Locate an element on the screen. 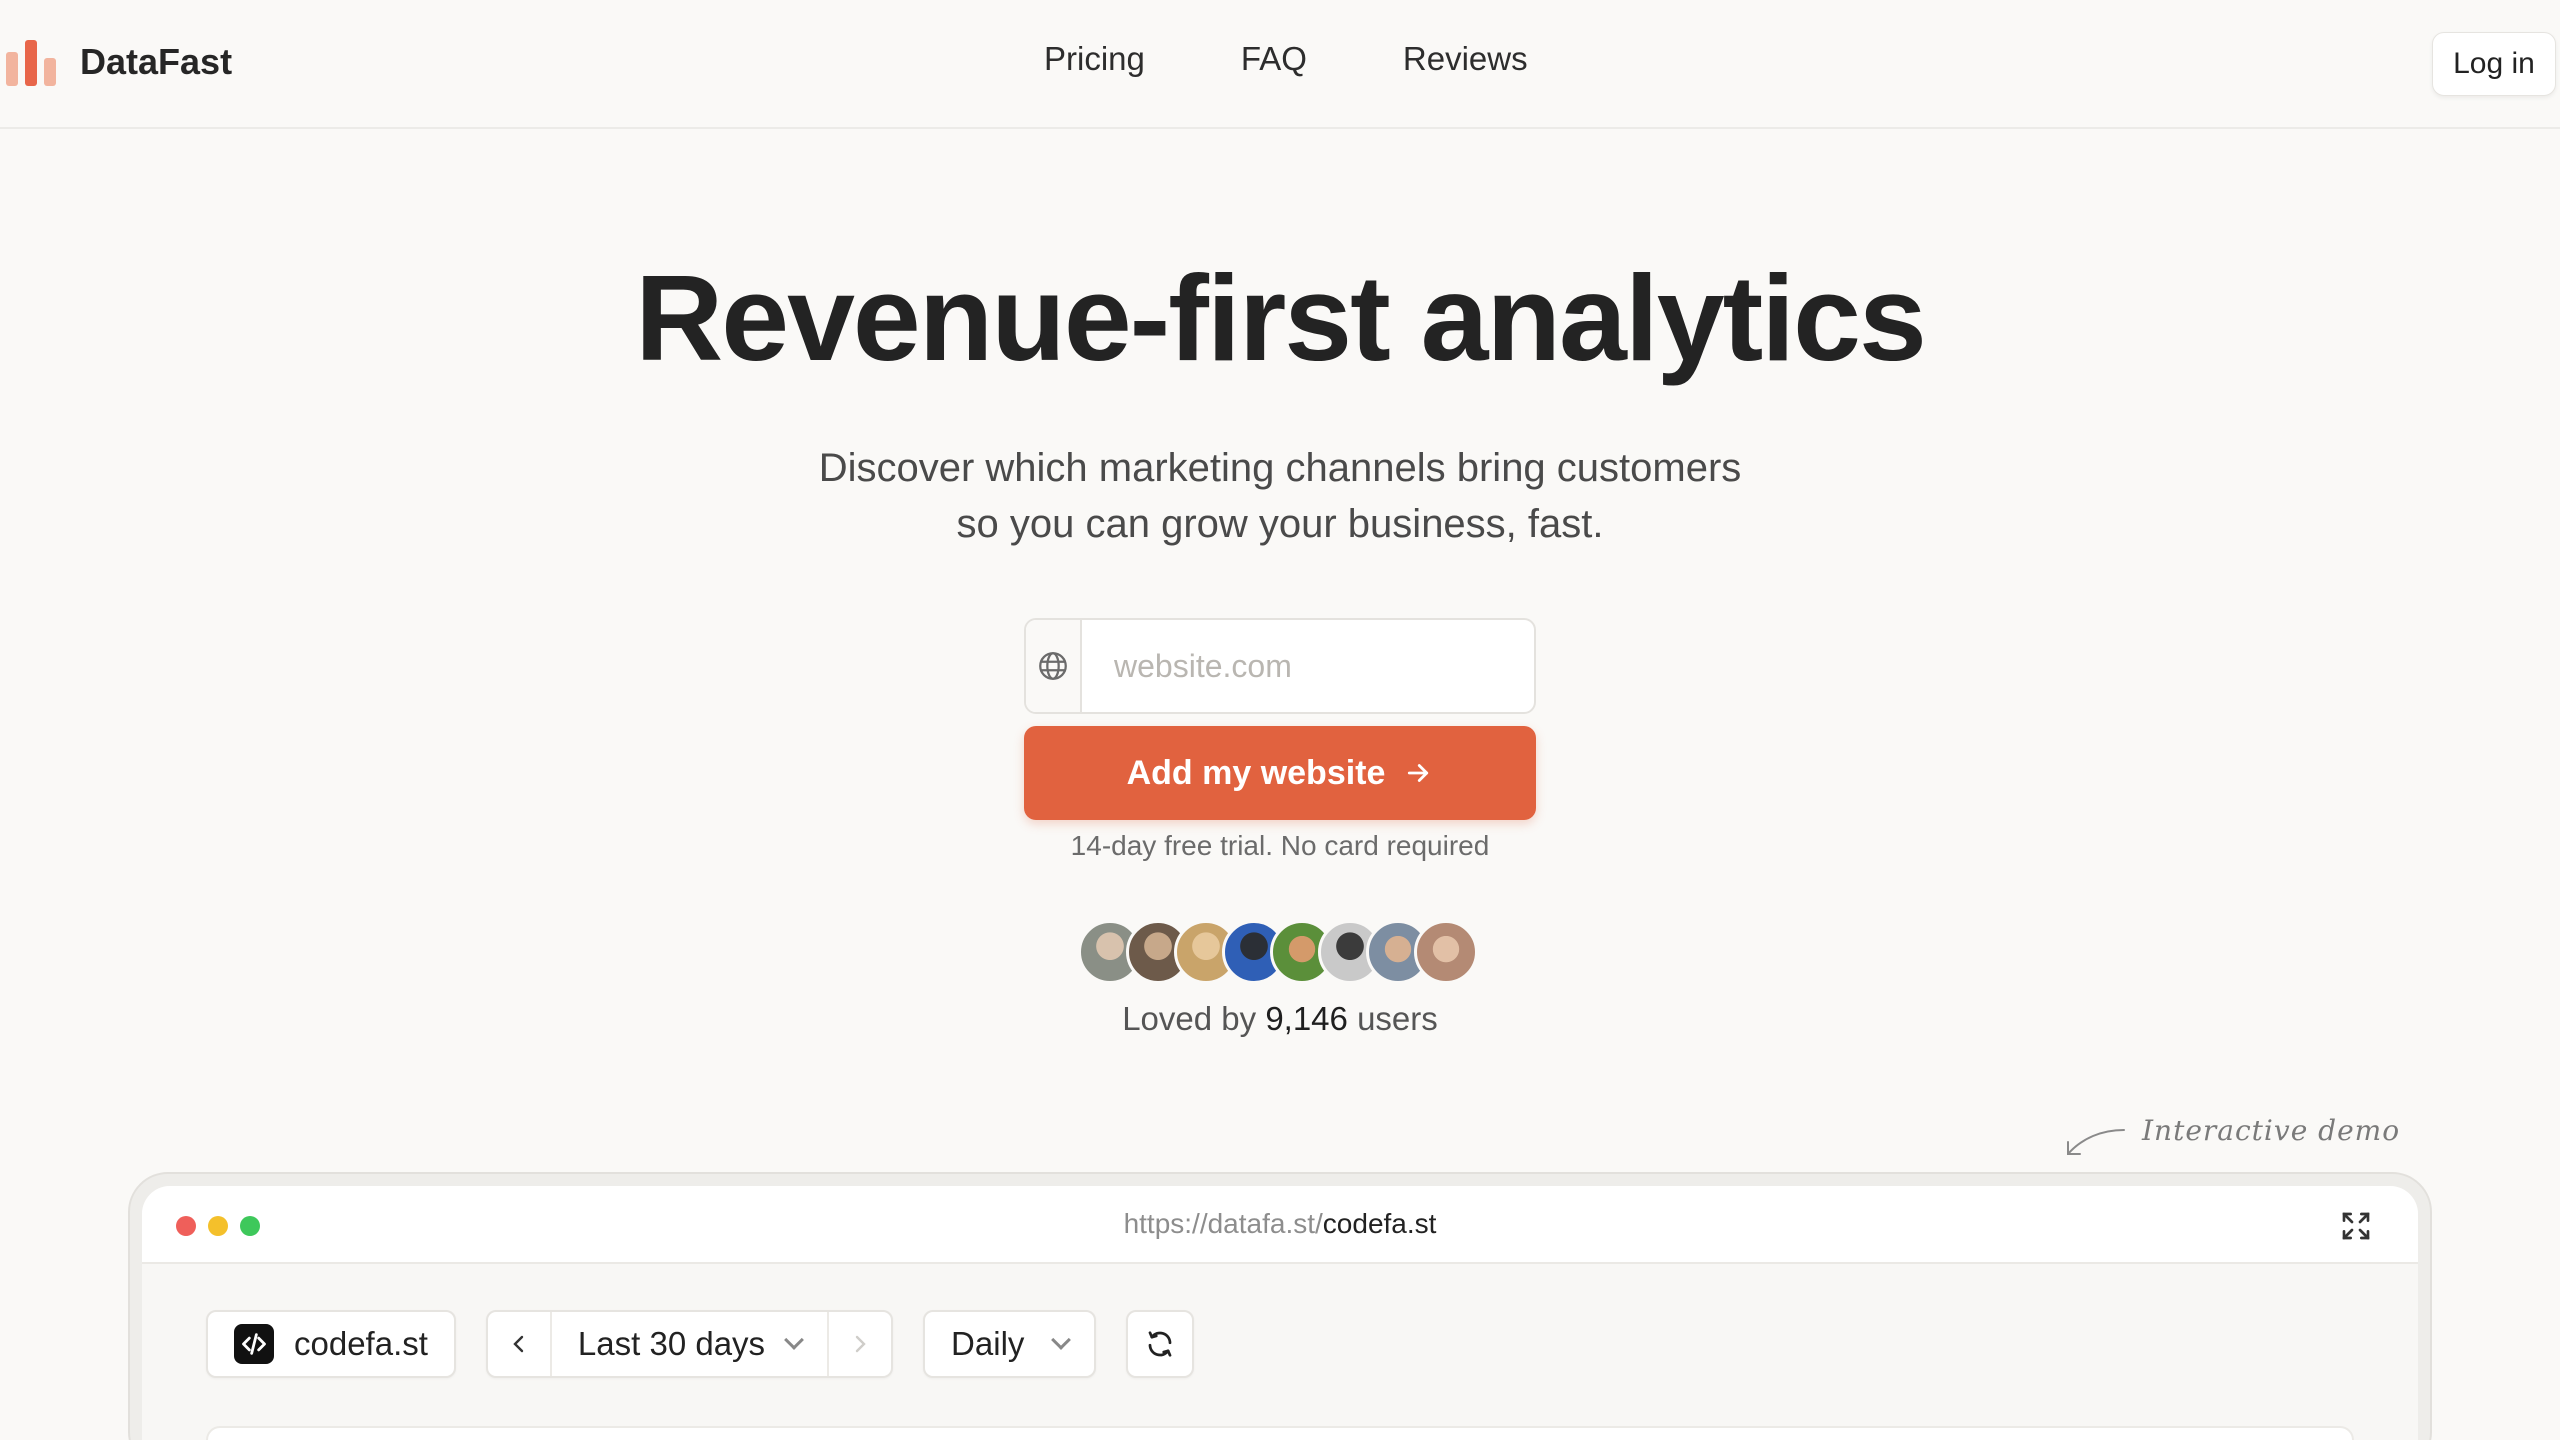 The height and width of the screenshot is (1440, 2560). date-range-dropdown: Last 30 days is located at coordinates (689, 1344).